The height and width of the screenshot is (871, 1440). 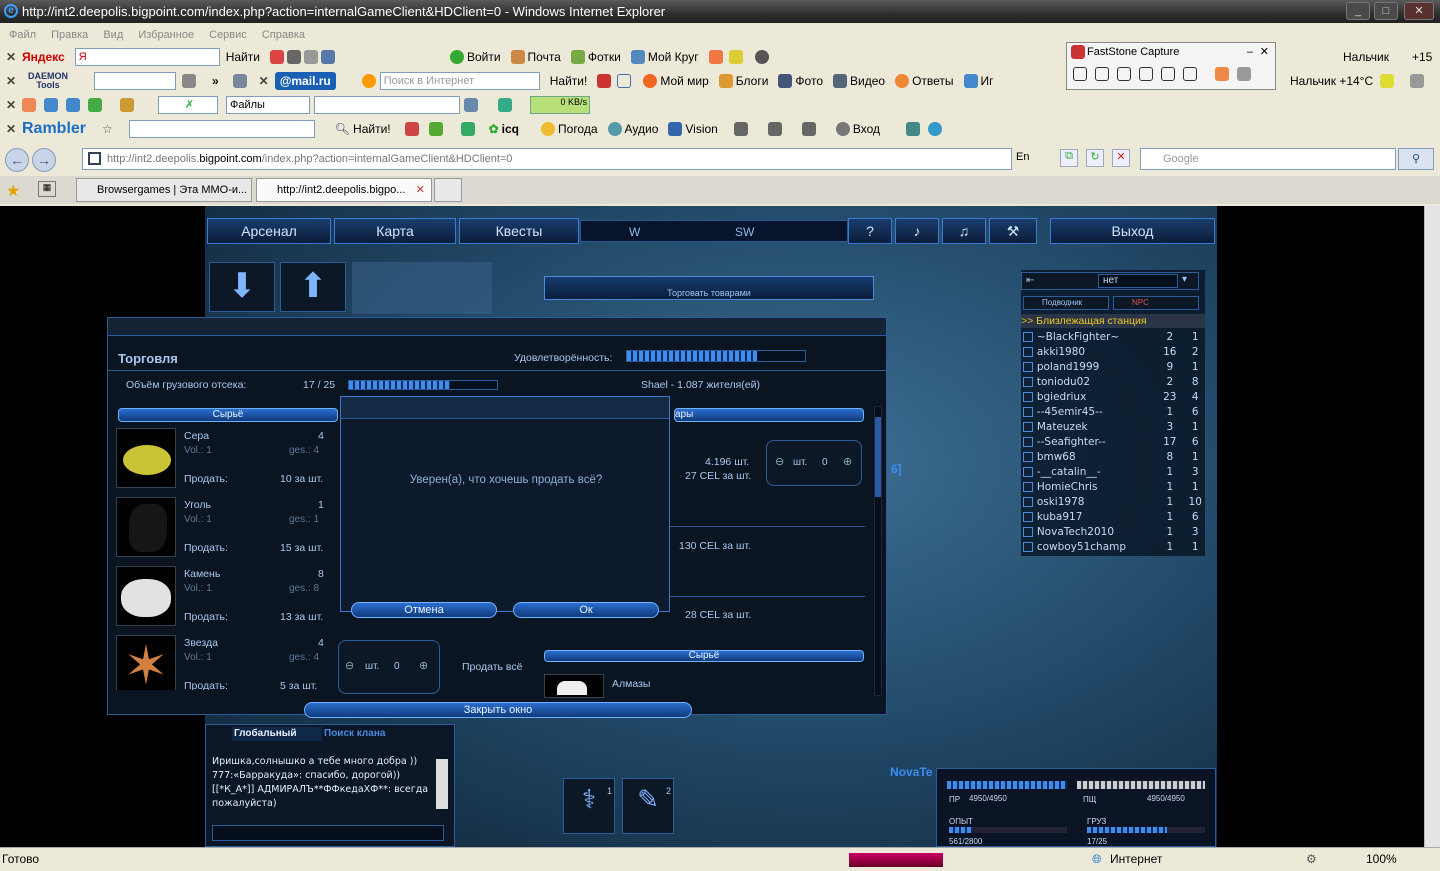 What do you see at coordinates (825, 462) in the screenshot?
I see `right-qty-value: 0` at bounding box center [825, 462].